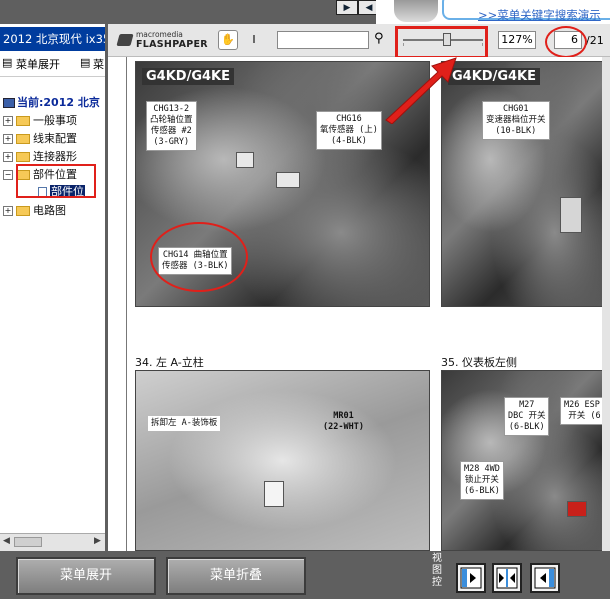  What do you see at coordinates (9, 103) in the screenshot?
I see `computer-icon` at bounding box center [9, 103].